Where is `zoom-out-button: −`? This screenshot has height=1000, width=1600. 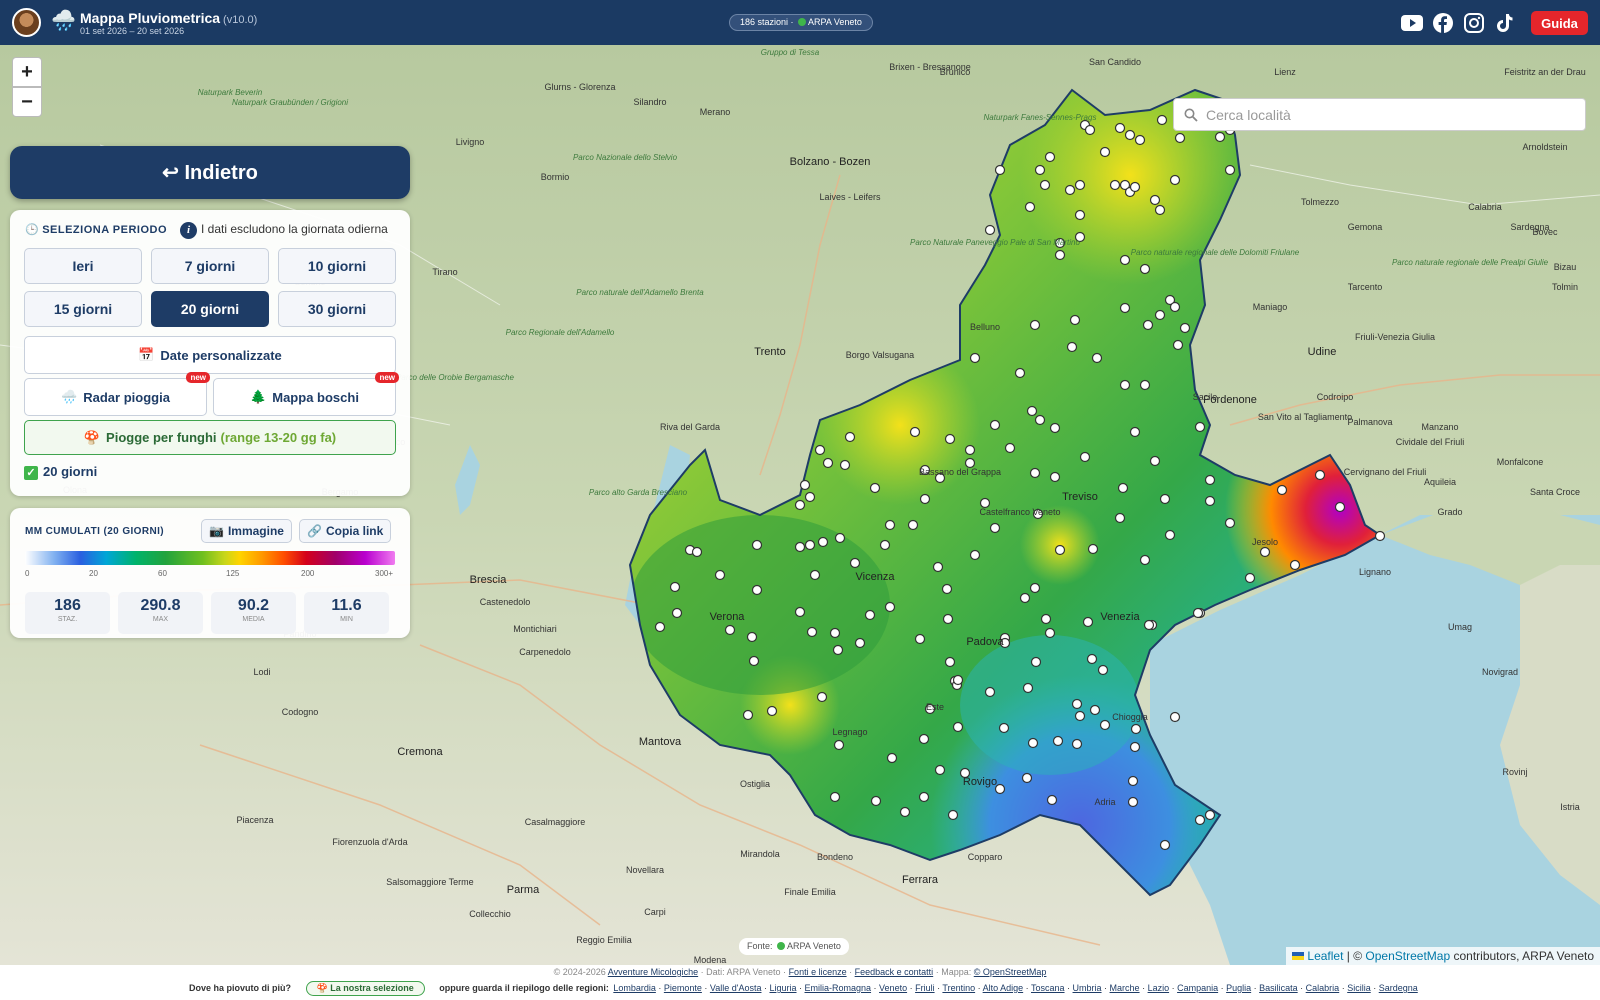
zoom-out-button: − is located at coordinates (27, 102).